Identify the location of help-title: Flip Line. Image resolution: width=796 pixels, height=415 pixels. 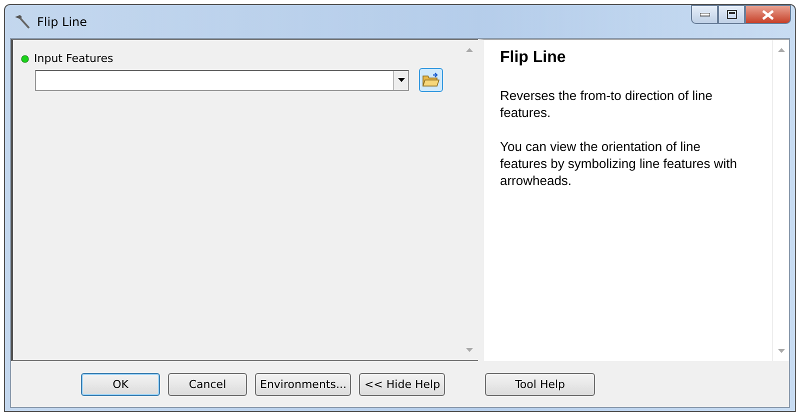
(533, 58).